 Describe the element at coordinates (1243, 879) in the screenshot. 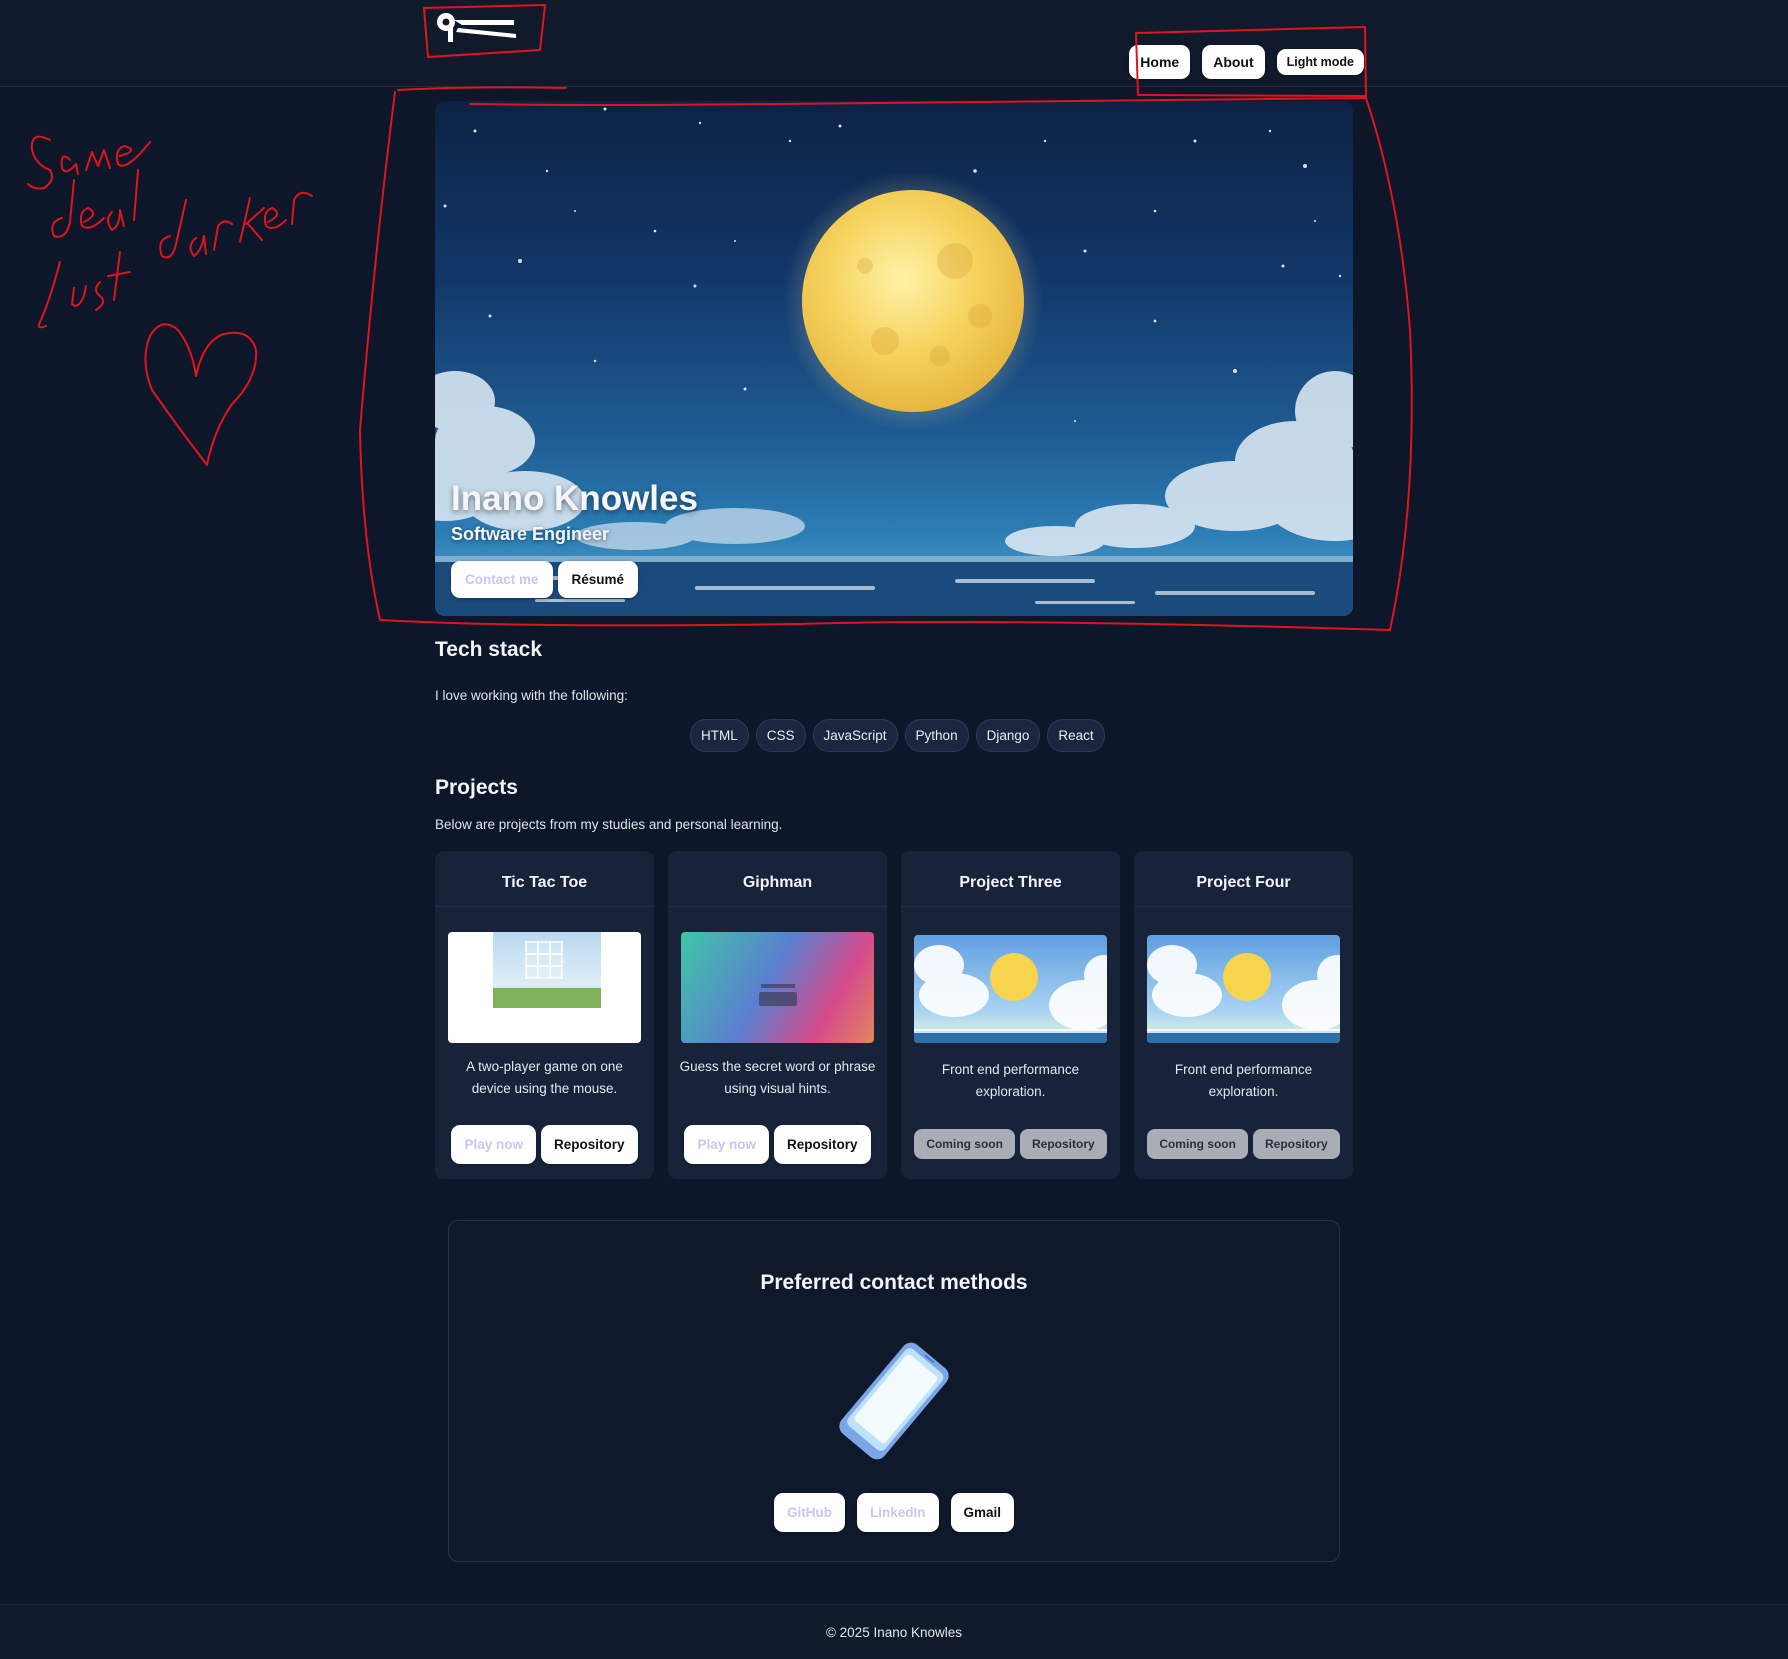

I see `project-title: Project Four` at that location.